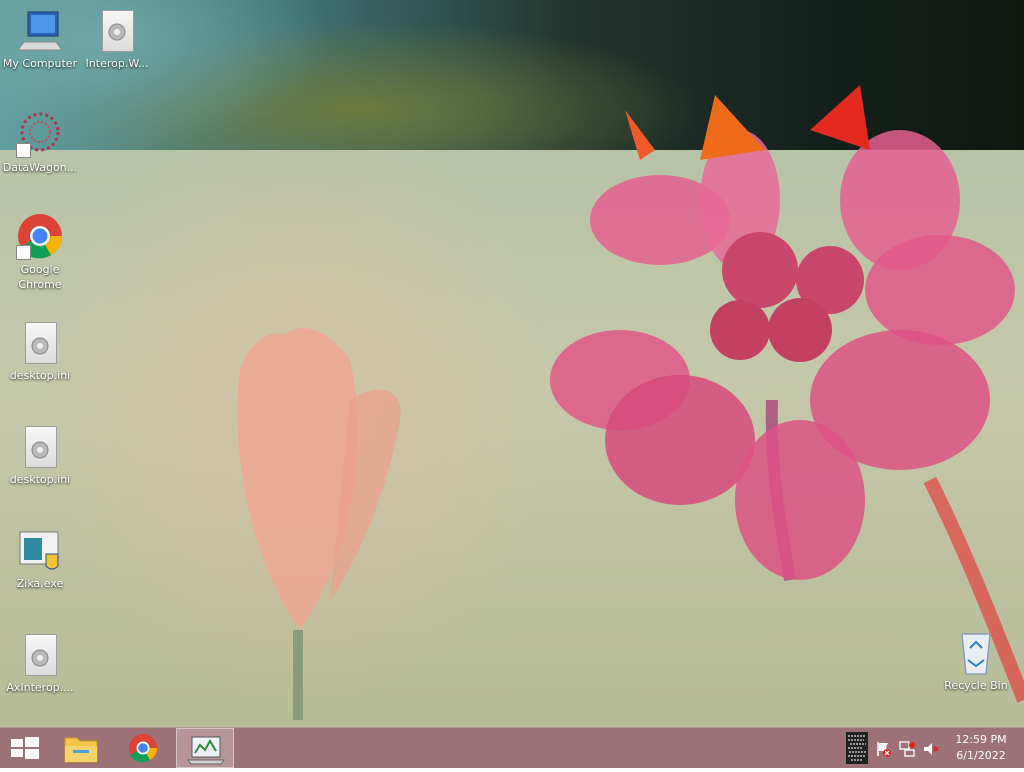 Image resolution: width=1024 pixels, height=772 pixels. I want to click on desktop-icon-label: Recycle Bin, so click(976, 685).